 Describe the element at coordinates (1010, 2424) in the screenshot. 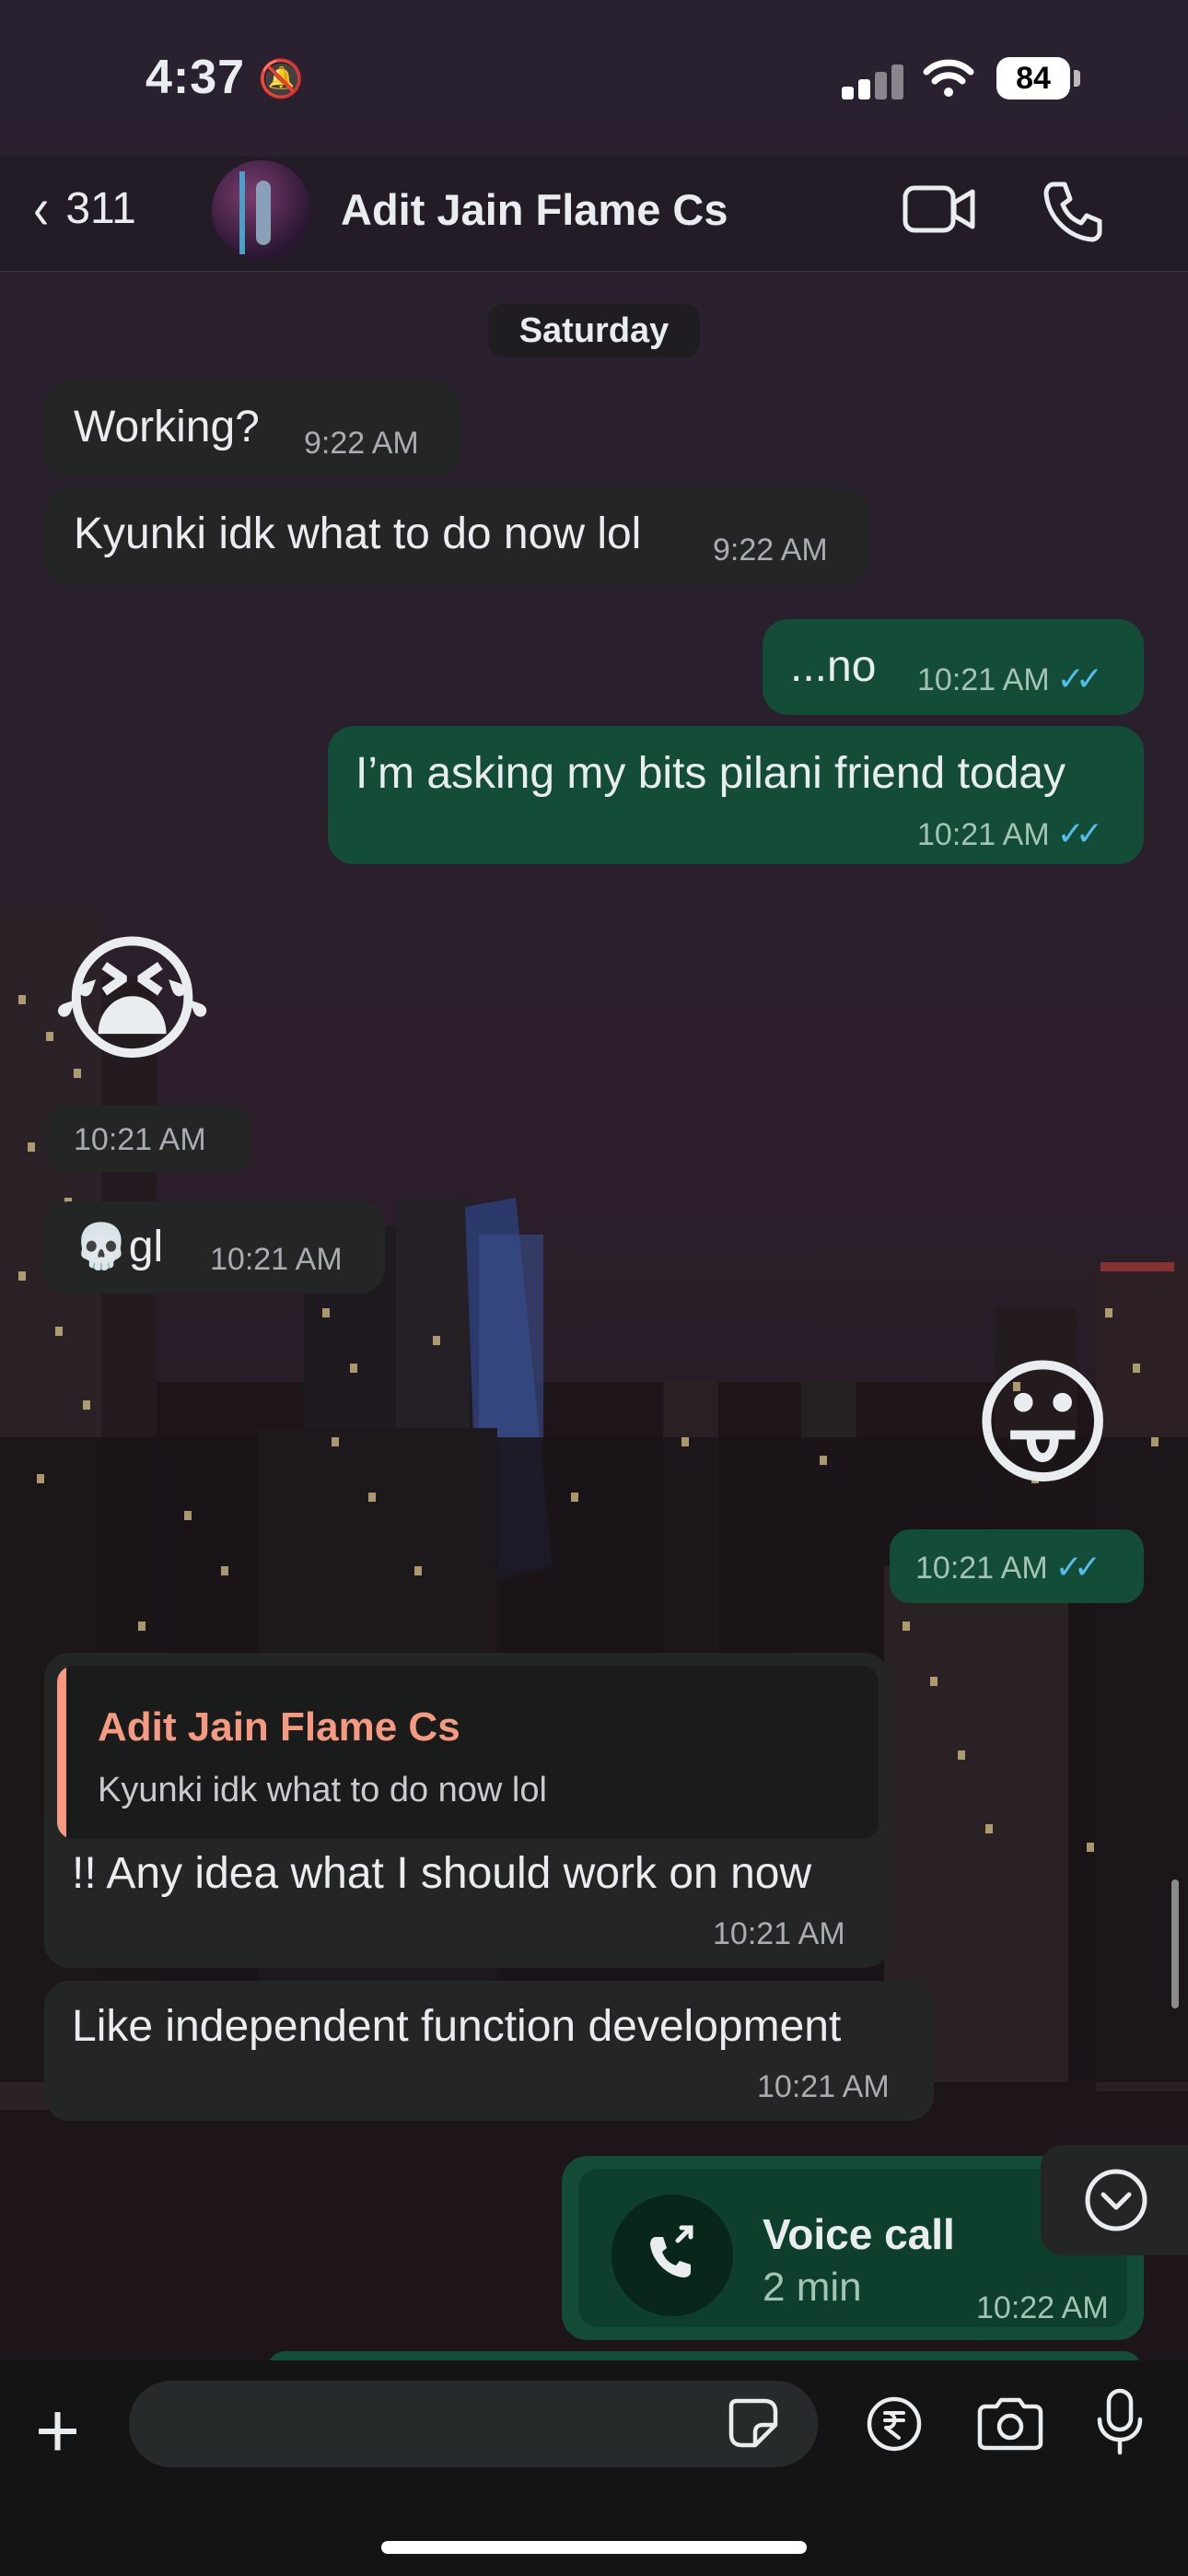

I see `camera-icon` at that location.